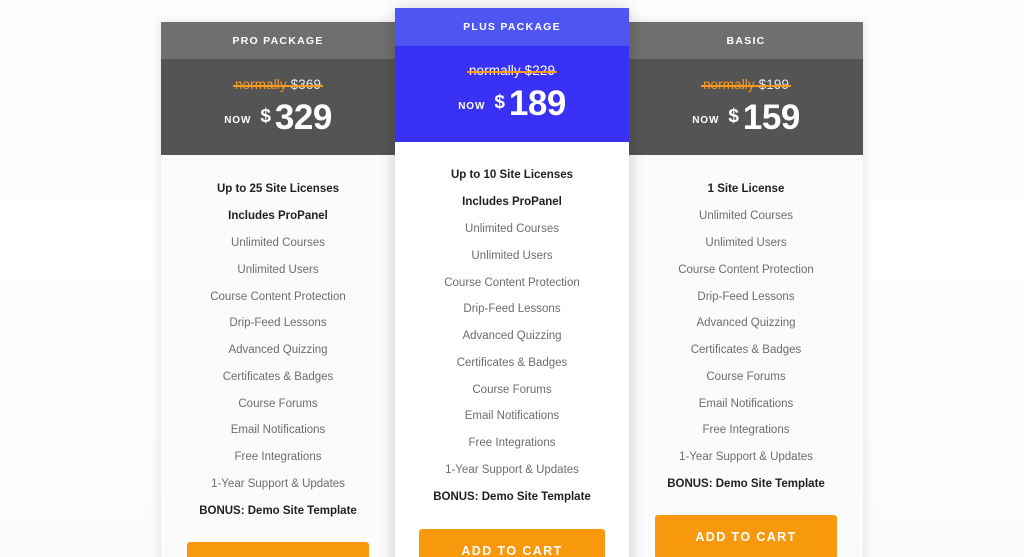 The image size is (1024, 557). I want to click on package-title: PLUS PACKAGE, so click(512, 27).